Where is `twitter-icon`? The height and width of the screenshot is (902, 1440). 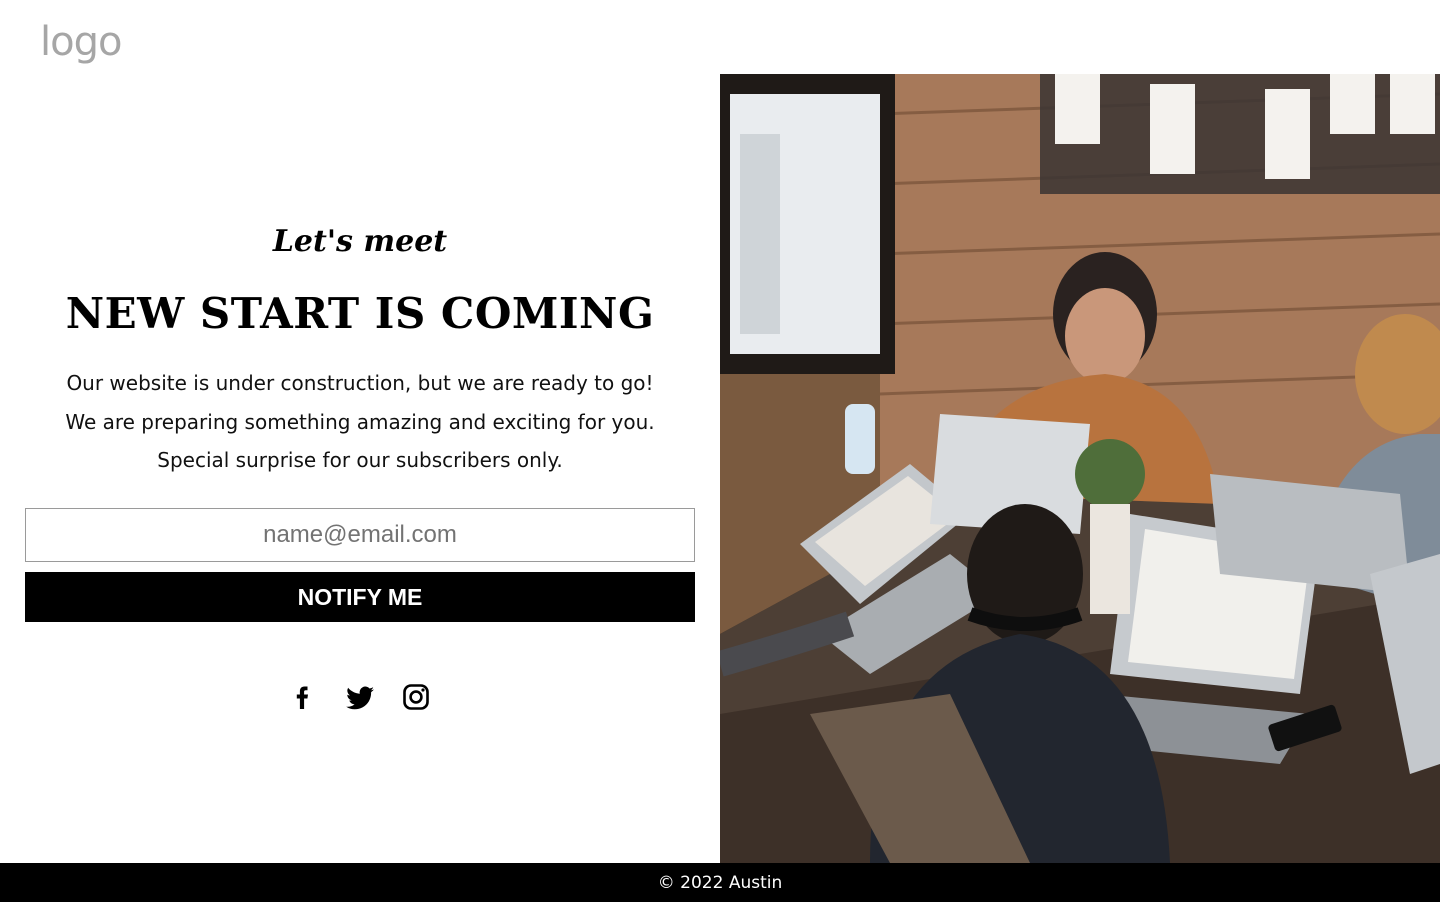 twitter-icon is located at coordinates (360, 698).